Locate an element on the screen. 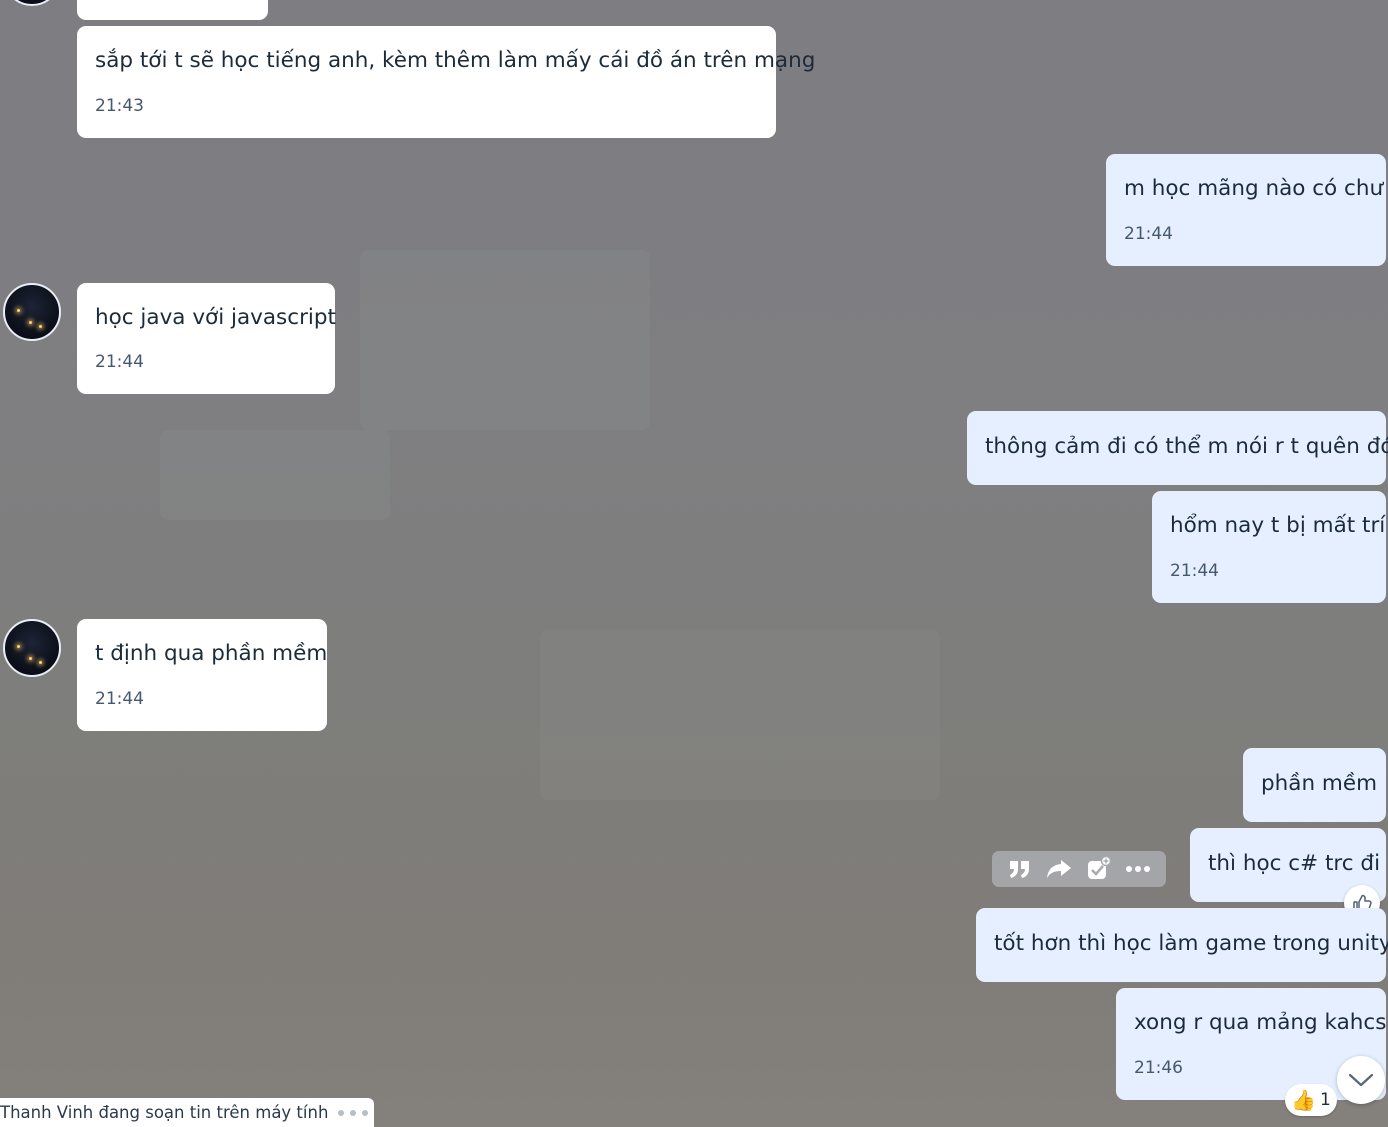 This screenshot has height=1127, width=1388. message-bubble-outgoing: tốt hơn thì học làm game trong unity is located at coordinates (1182, 945).